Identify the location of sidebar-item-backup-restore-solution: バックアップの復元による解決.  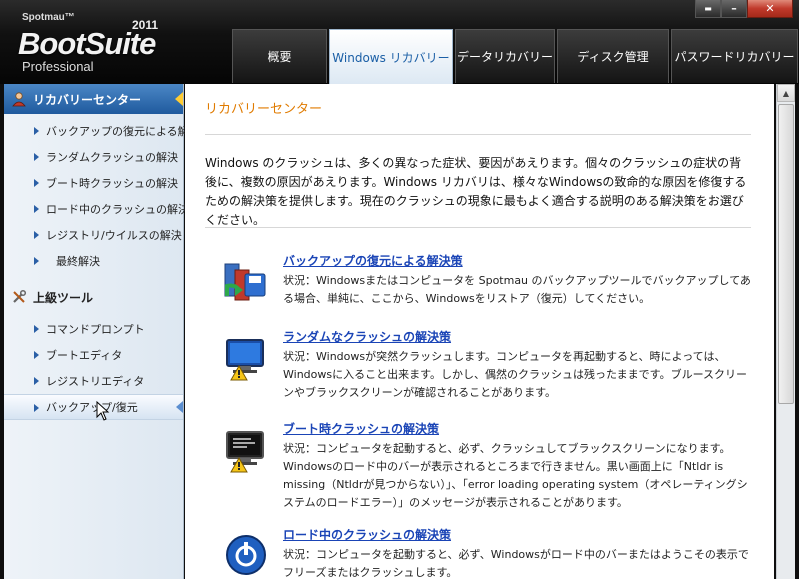
(102, 131).